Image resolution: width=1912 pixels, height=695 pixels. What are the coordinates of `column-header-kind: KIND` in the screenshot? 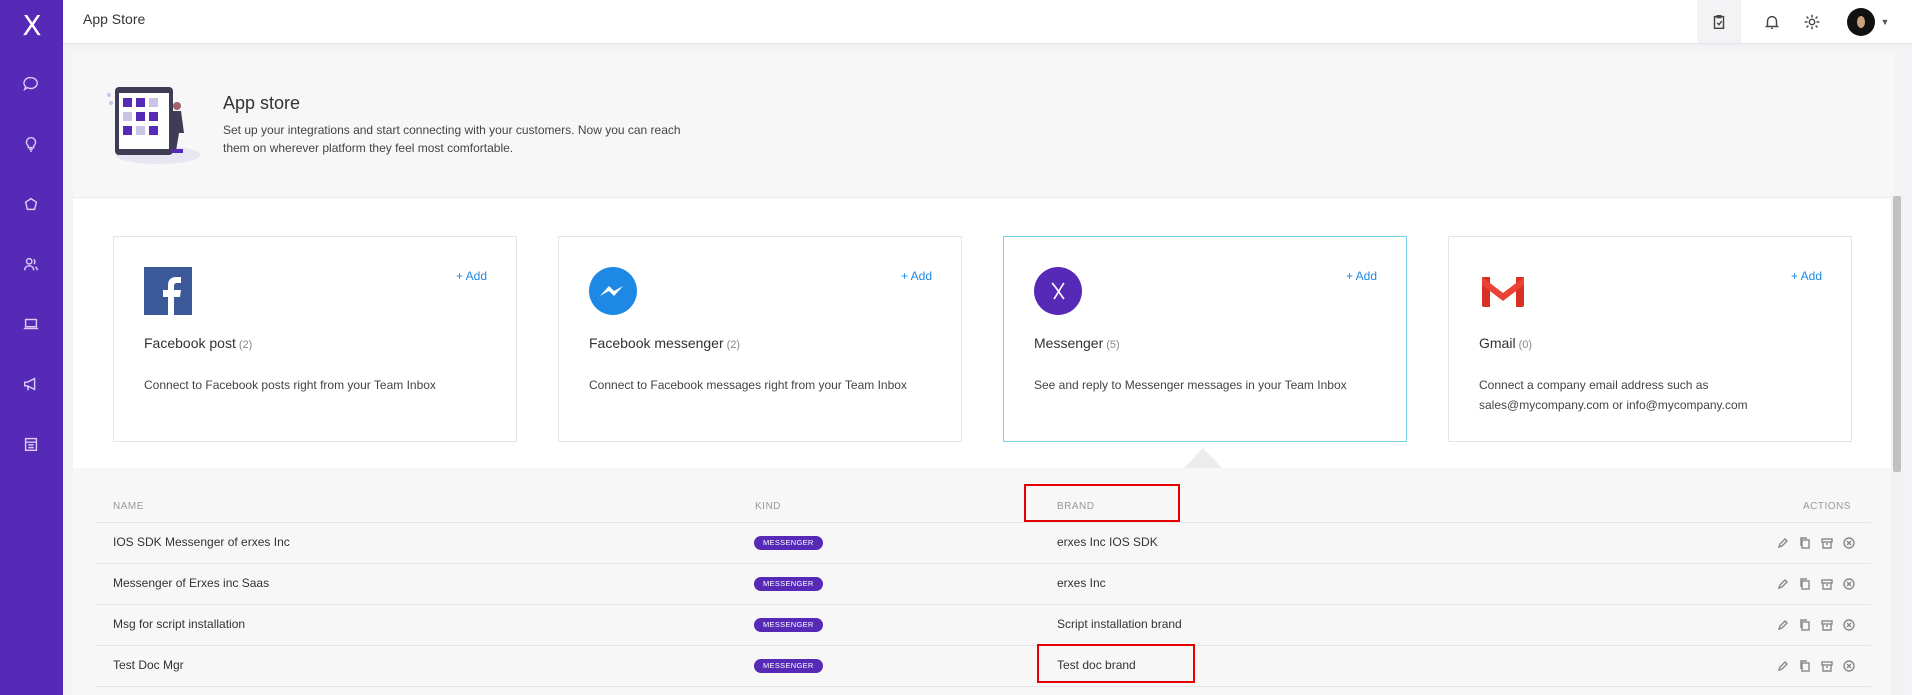 It's located at (768, 506).